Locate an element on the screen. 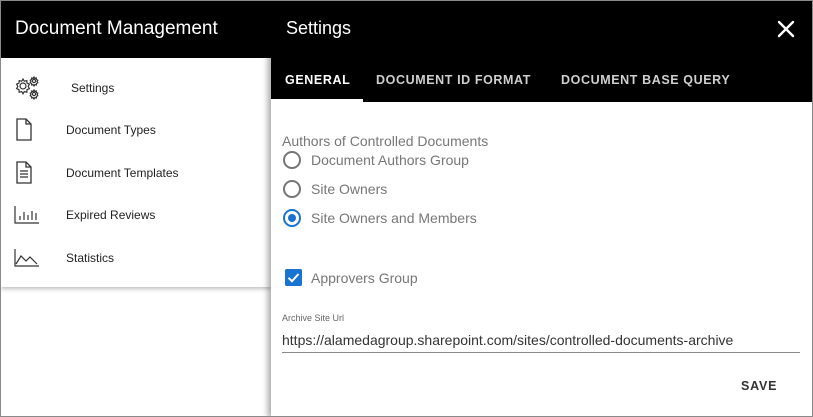 The height and width of the screenshot is (417, 813). bar-chart-icon is located at coordinates (26, 215).